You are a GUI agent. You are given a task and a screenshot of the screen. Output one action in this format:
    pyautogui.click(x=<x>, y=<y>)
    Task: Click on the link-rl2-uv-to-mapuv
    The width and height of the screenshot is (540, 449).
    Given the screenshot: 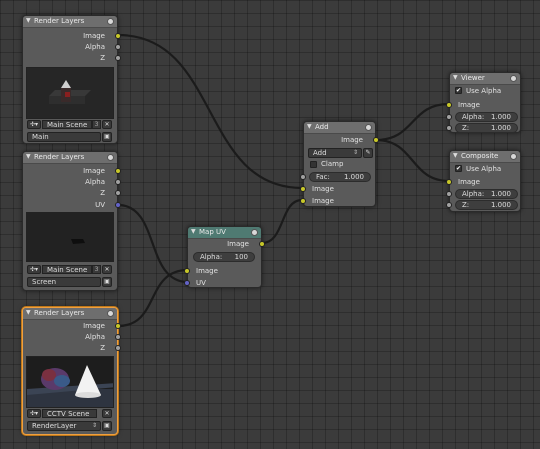 What is the action you would take?
    pyautogui.click(x=153, y=243)
    